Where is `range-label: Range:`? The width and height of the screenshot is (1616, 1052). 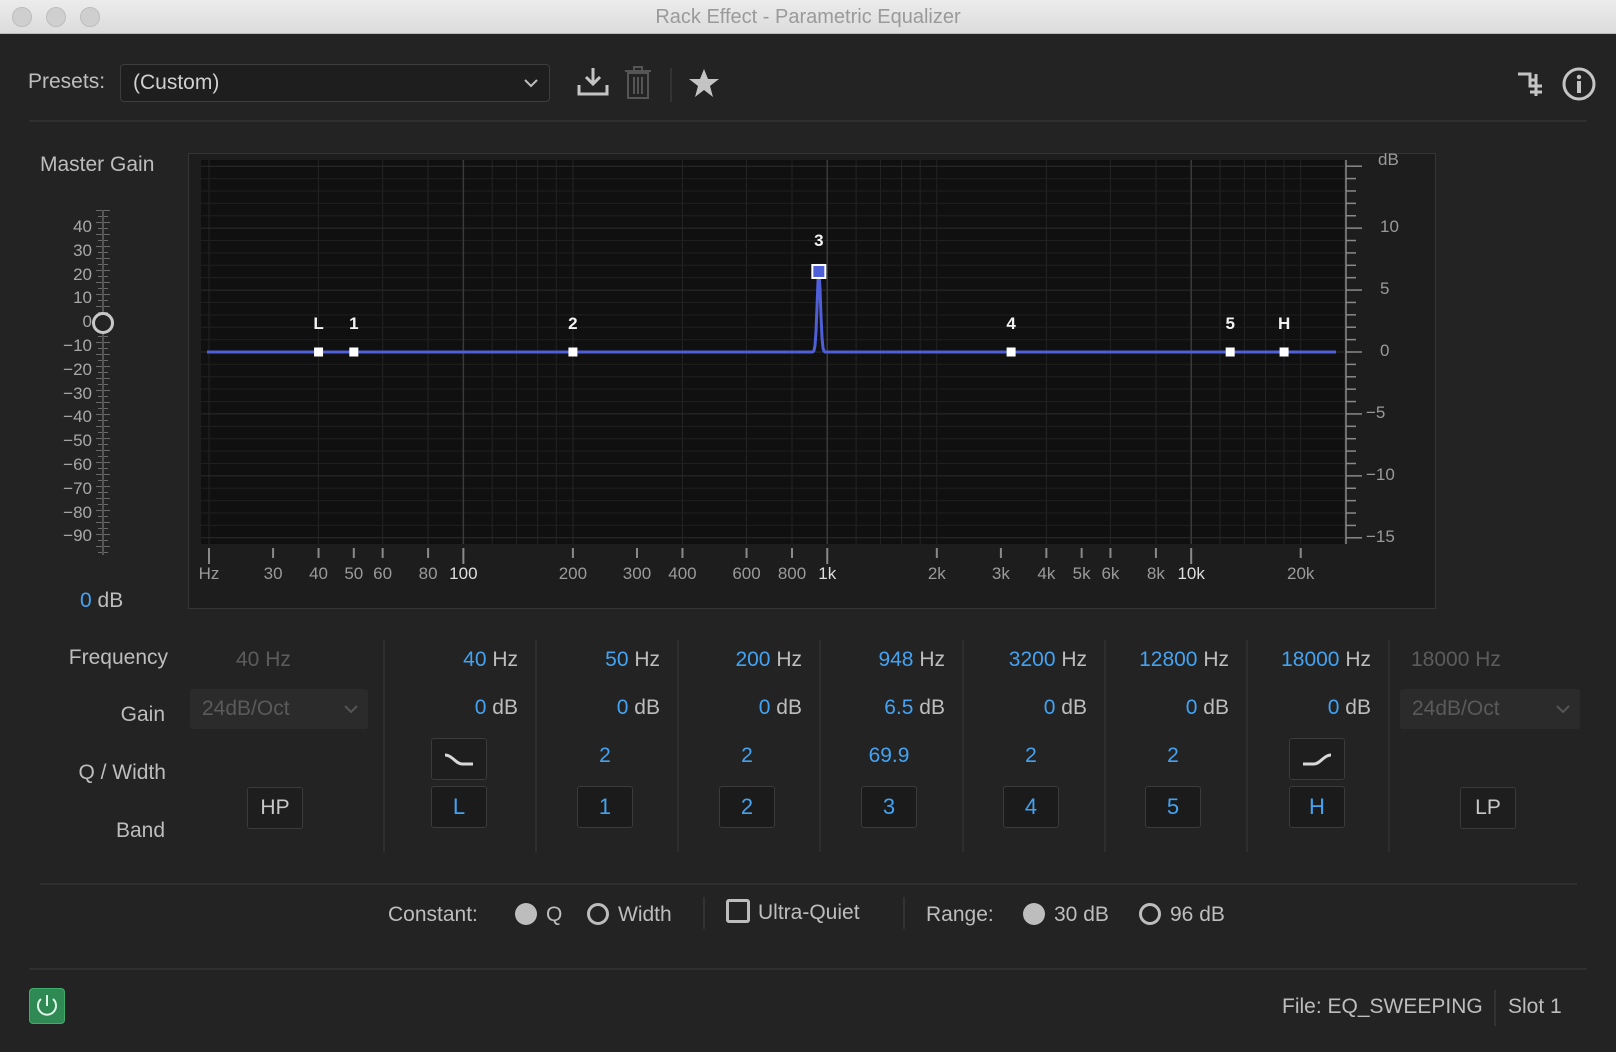
range-label: Range: is located at coordinates (960, 914).